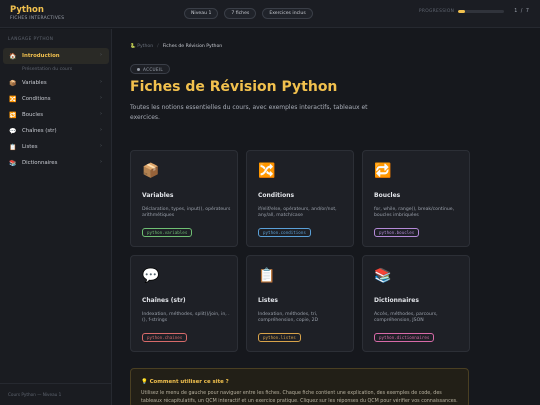 This screenshot has height=405, width=540. I want to click on breadcrumb-home: 🐍 Python, so click(141, 46).